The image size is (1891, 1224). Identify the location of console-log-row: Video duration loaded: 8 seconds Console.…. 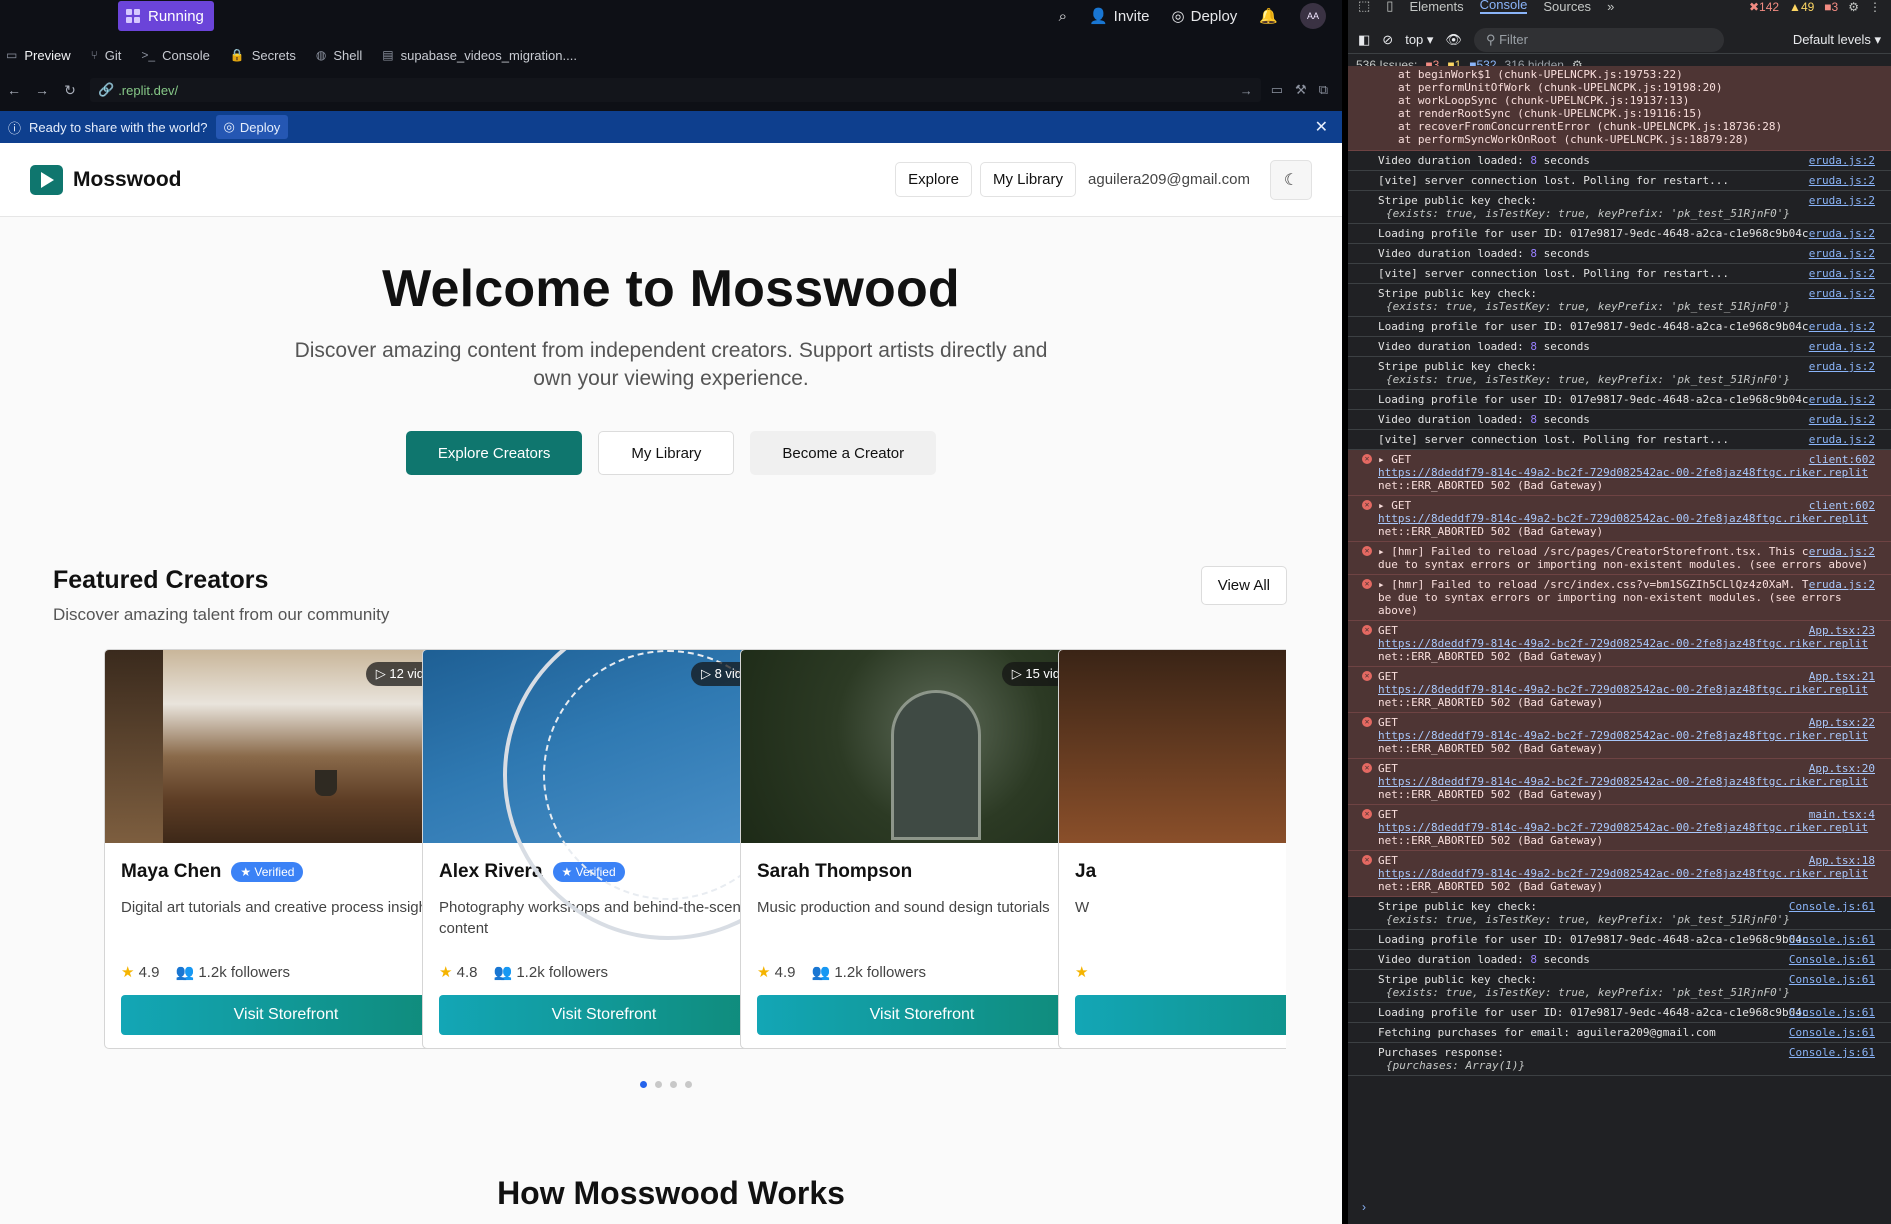
(1619, 960).